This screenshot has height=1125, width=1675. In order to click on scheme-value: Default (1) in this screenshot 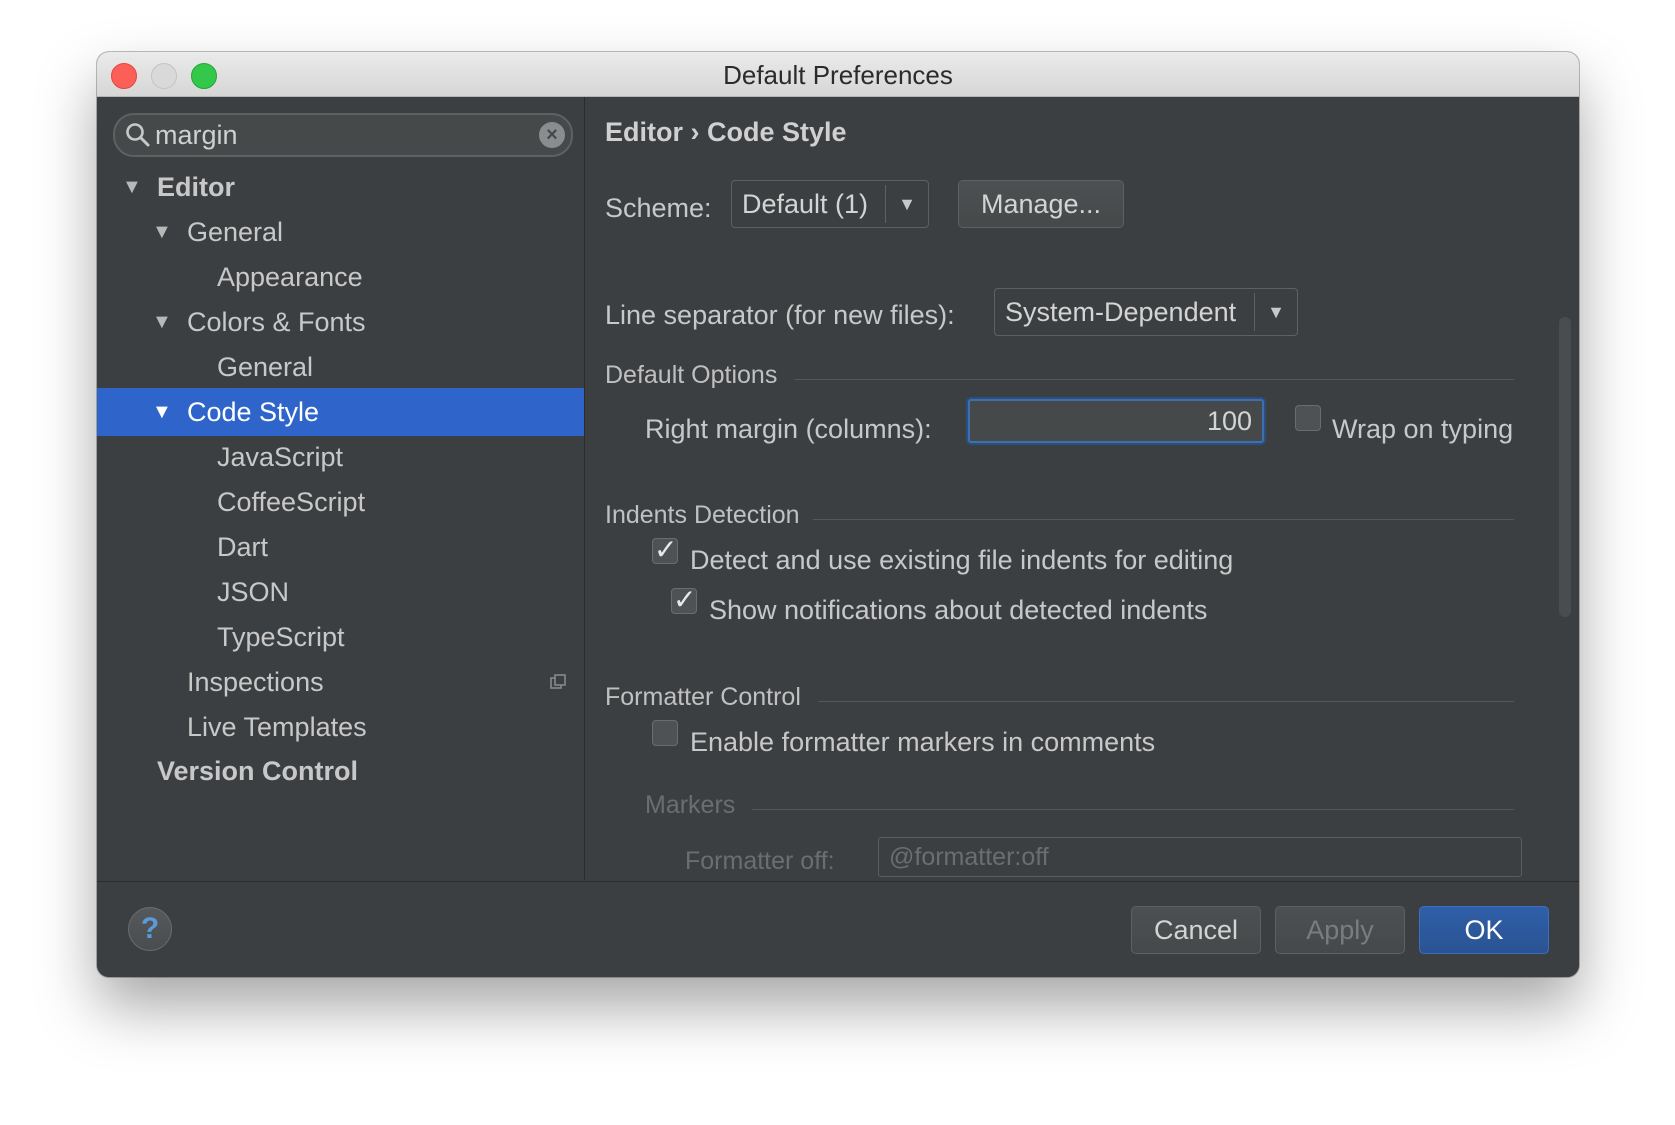, I will do `click(805, 204)`.